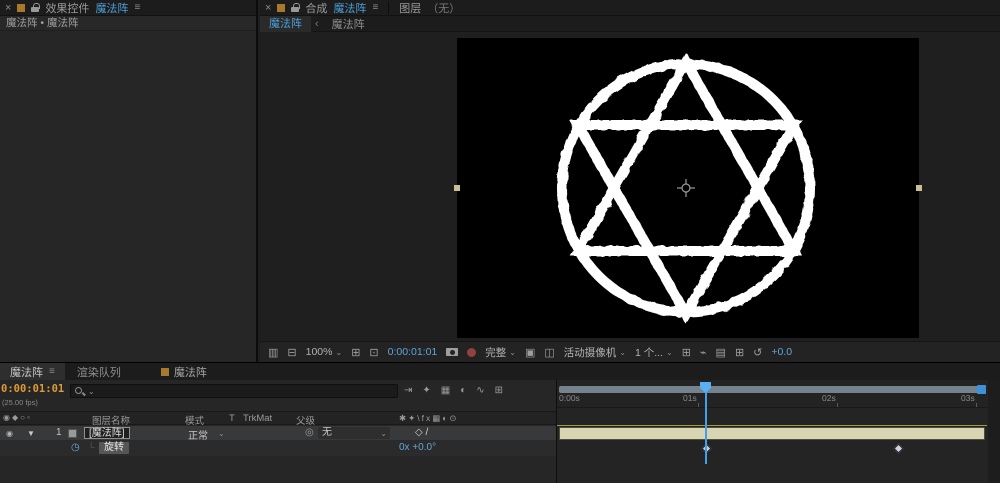 The image size is (1000, 483). What do you see at coordinates (99, 372) in the screenshot?
I see `tab-render-queue: 渲染队列` at bounding box center [99, 372].